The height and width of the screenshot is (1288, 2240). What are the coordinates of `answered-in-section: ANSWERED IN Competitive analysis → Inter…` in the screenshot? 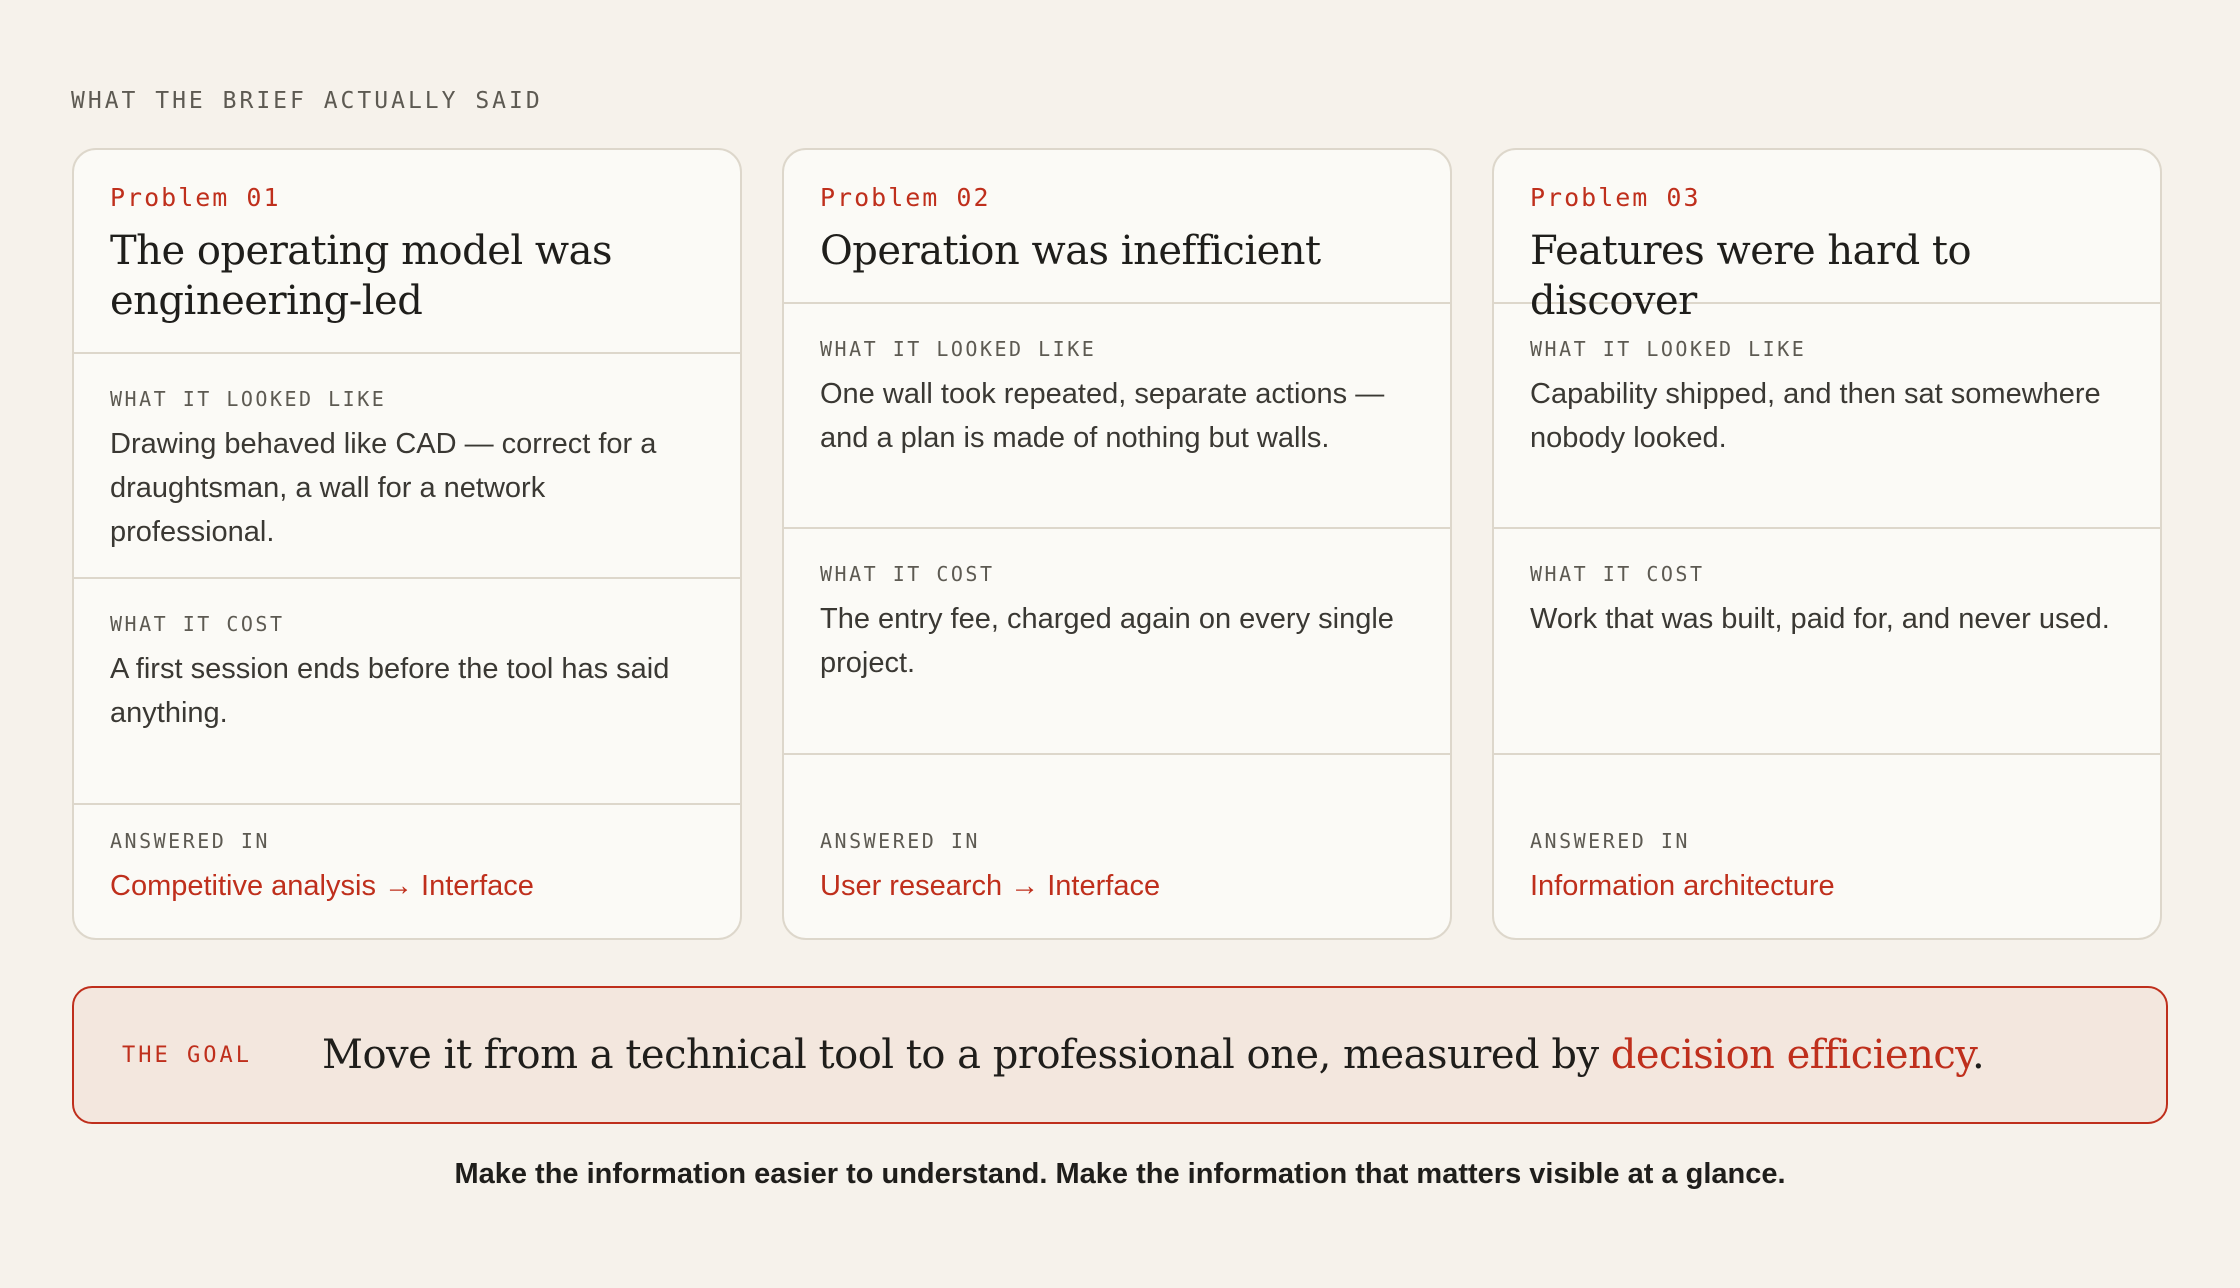 It's located at (407, 871).